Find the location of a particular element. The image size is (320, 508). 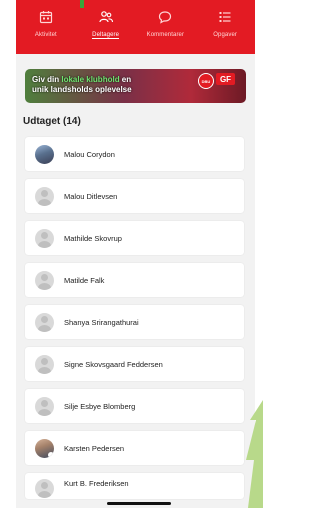

participant-row: Signe Skovsgaard Feddersen is located at coordinates (134, 364).